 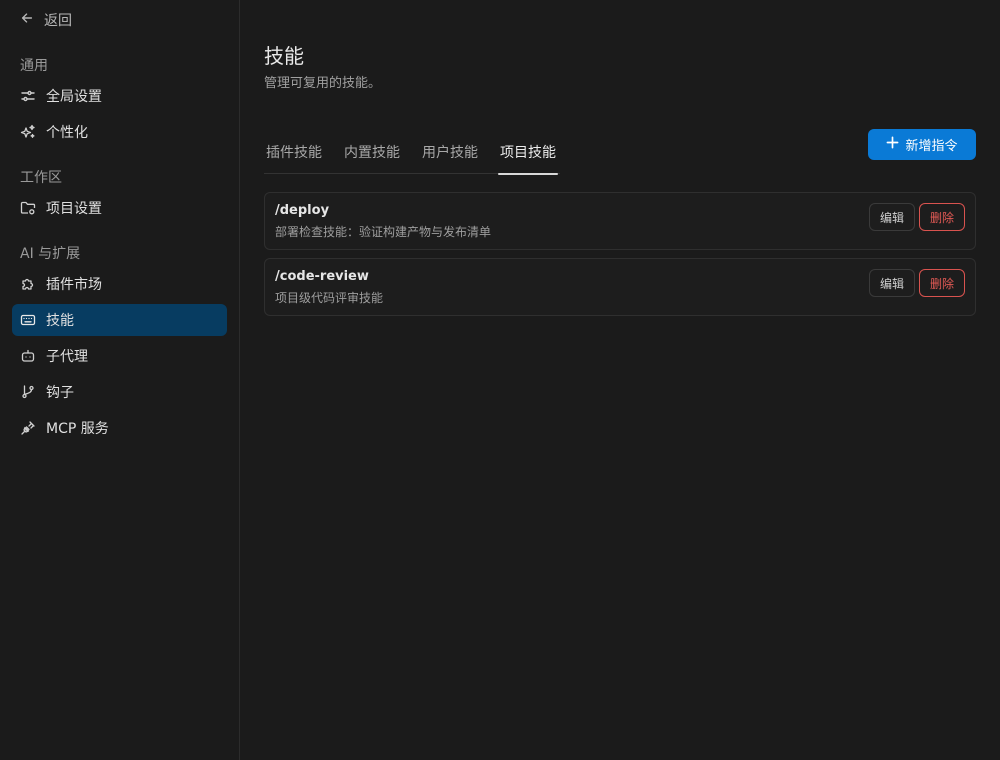 I want to click on back-button: 返回, so click(x=46, y=20).